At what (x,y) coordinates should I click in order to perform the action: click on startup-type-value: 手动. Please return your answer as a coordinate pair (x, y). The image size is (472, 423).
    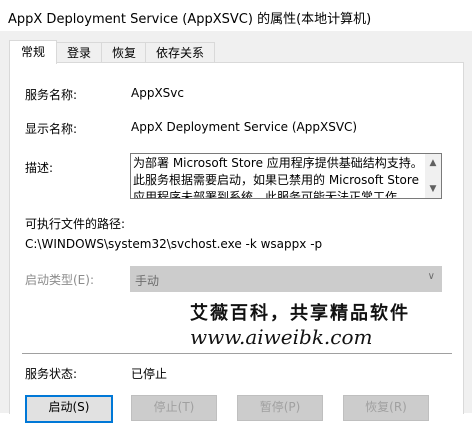
    Looking at the image, I should click on (147, 281).